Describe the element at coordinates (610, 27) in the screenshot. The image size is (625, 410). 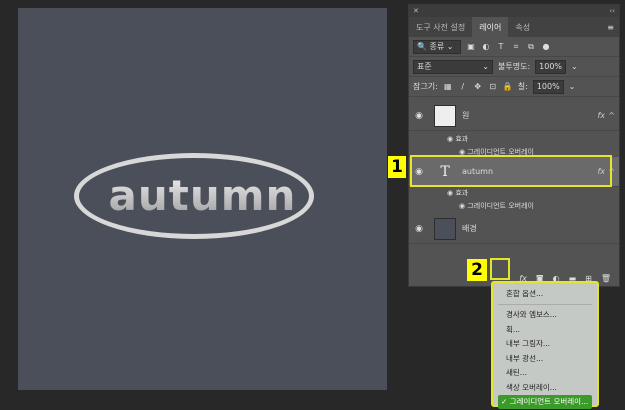
I see `panel-menu-icon: ≡` at that location.